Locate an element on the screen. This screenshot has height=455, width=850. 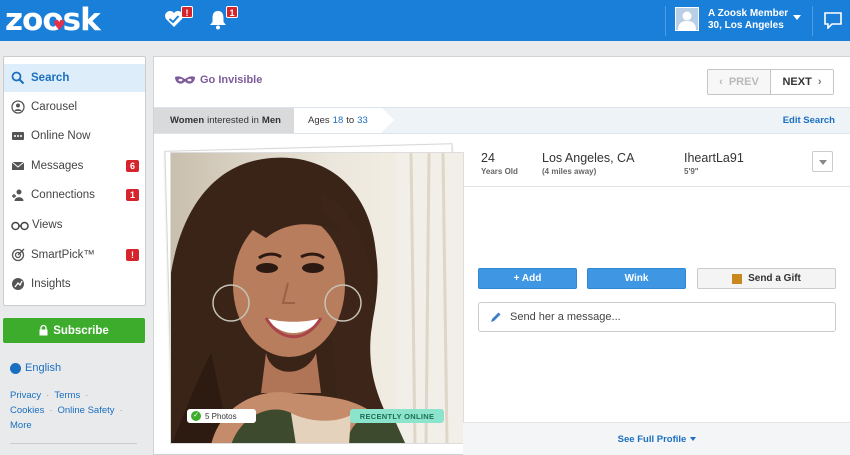
chevron-down-icon is located at coordinates (693, 439).